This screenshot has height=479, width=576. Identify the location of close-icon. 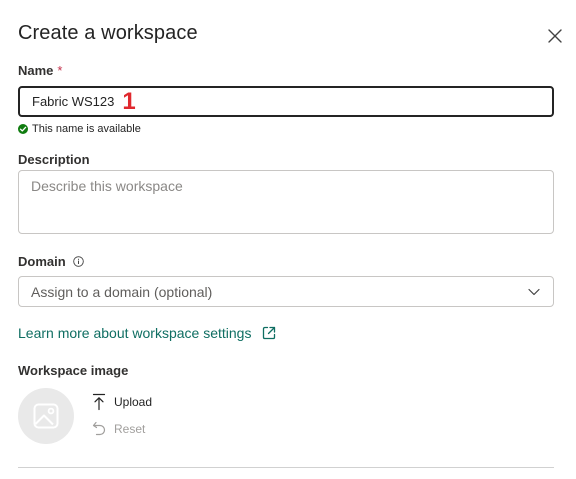
(555, 36).